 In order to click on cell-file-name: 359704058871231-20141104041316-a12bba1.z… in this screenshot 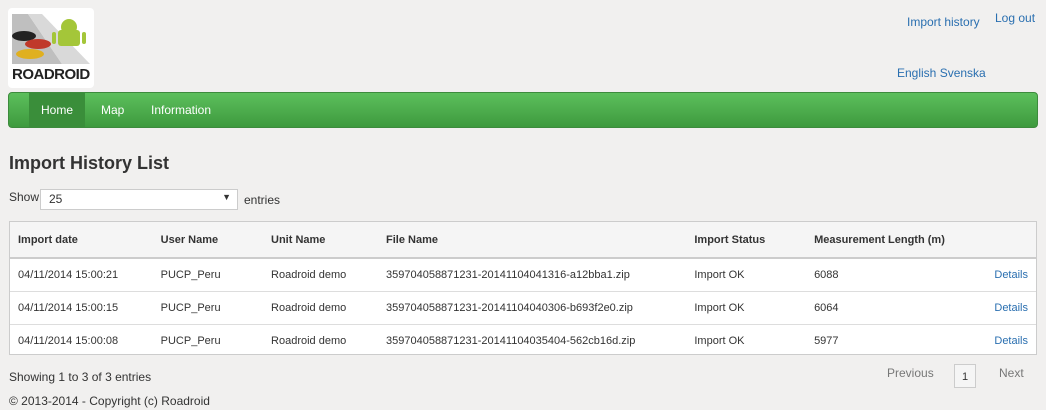, I will do `click(532, 275)`.